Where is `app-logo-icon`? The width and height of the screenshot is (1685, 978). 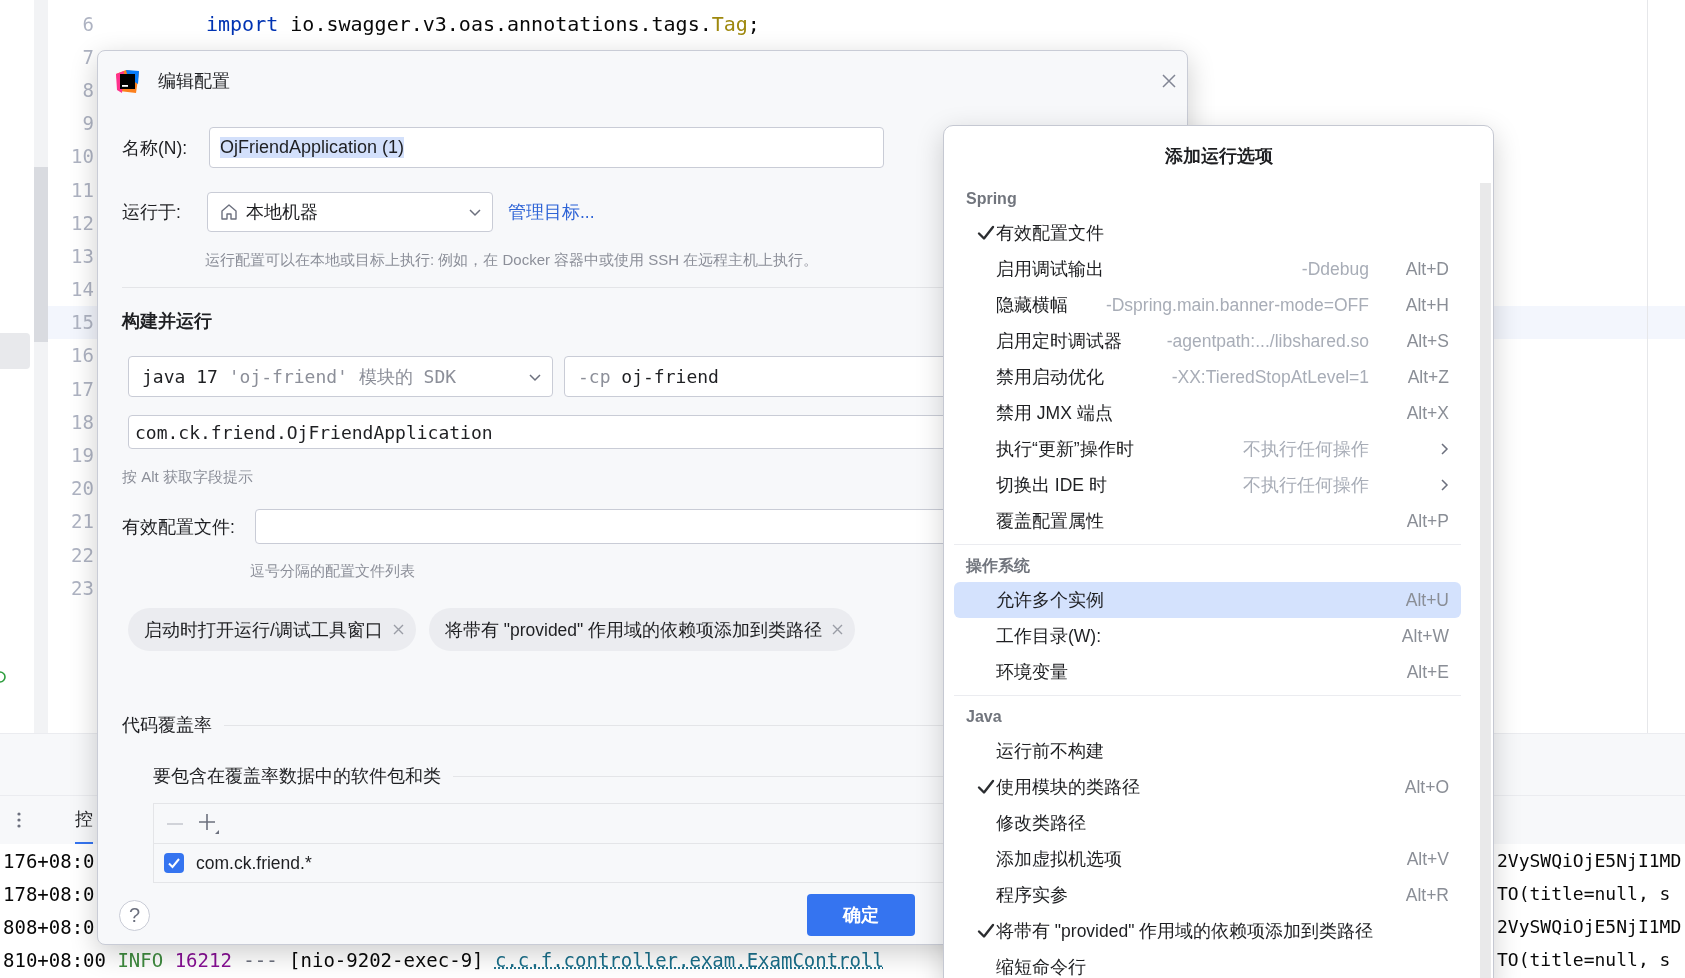
app-logo-icon is located at coordinates (127, 81).